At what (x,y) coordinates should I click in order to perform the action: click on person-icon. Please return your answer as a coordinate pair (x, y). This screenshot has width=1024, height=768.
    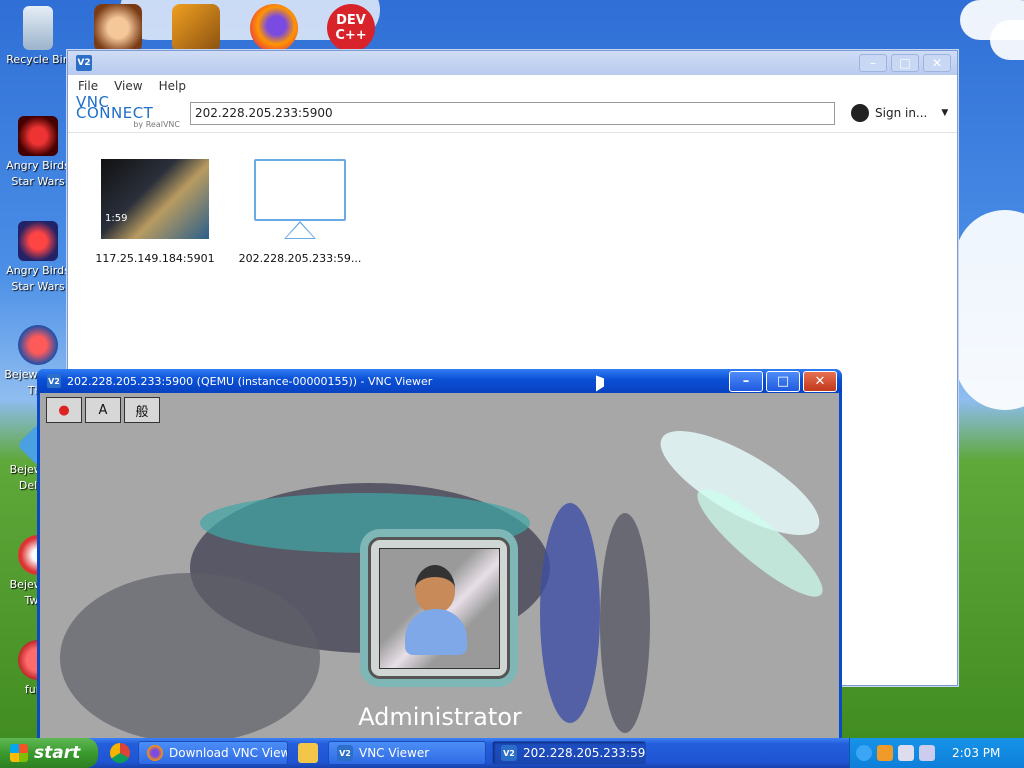
    Looking at the image, I should click on (435, 589).